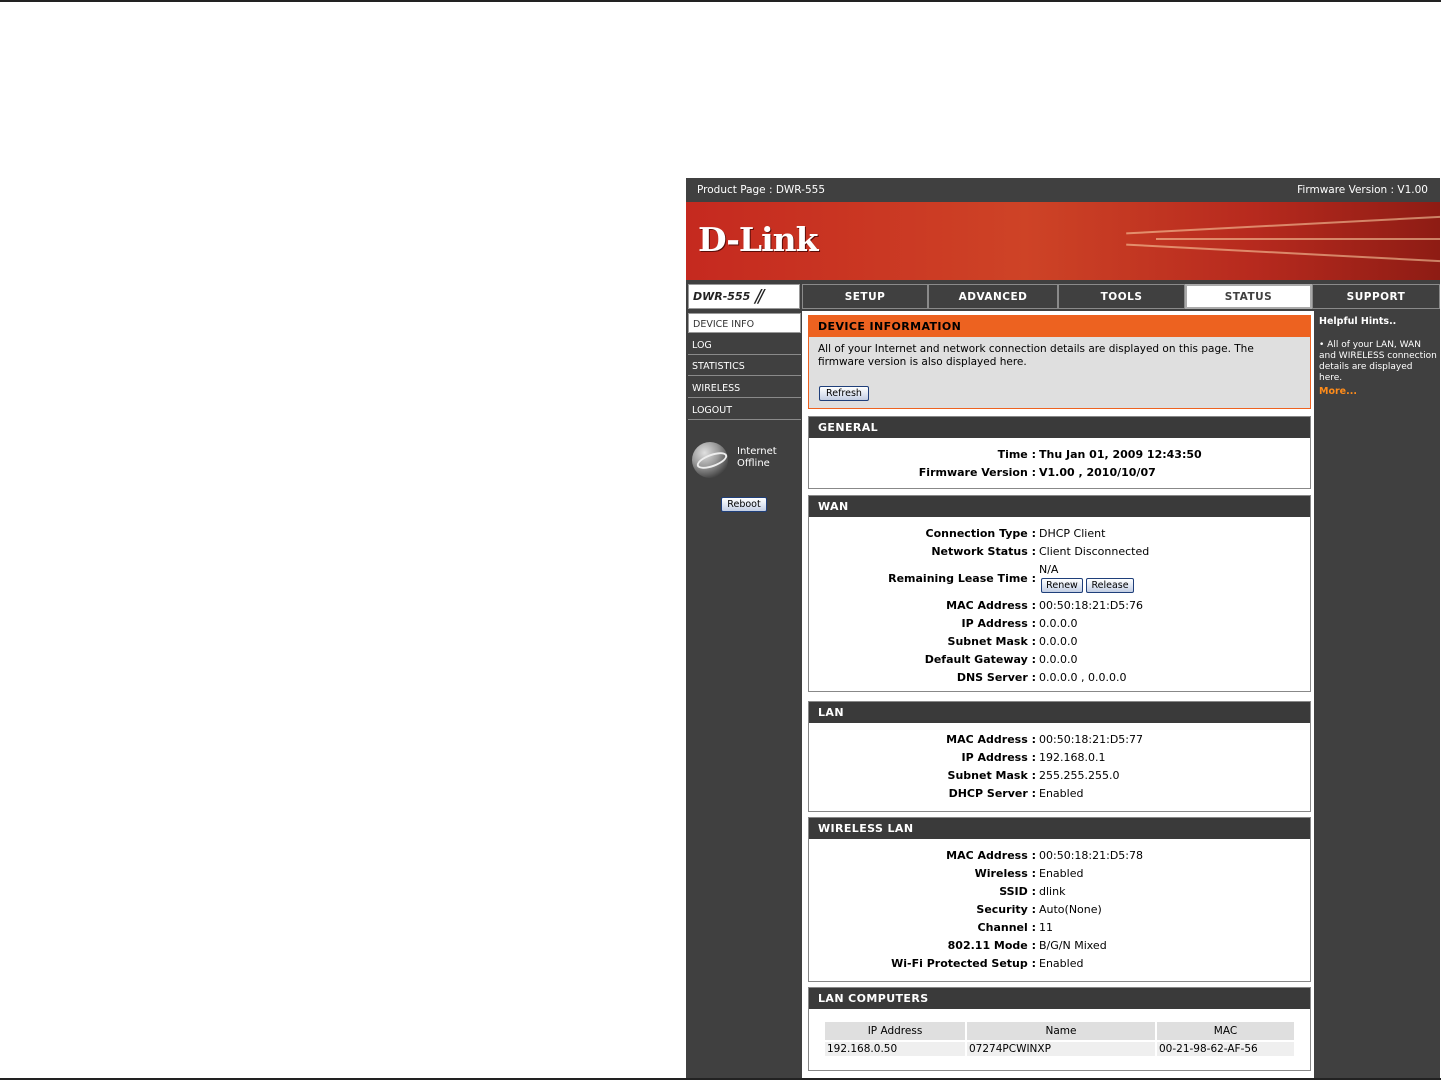 This screenshot has width=1441, height=1081. I want to click on connection-type-label: Connection Type :, so click(980, 533).